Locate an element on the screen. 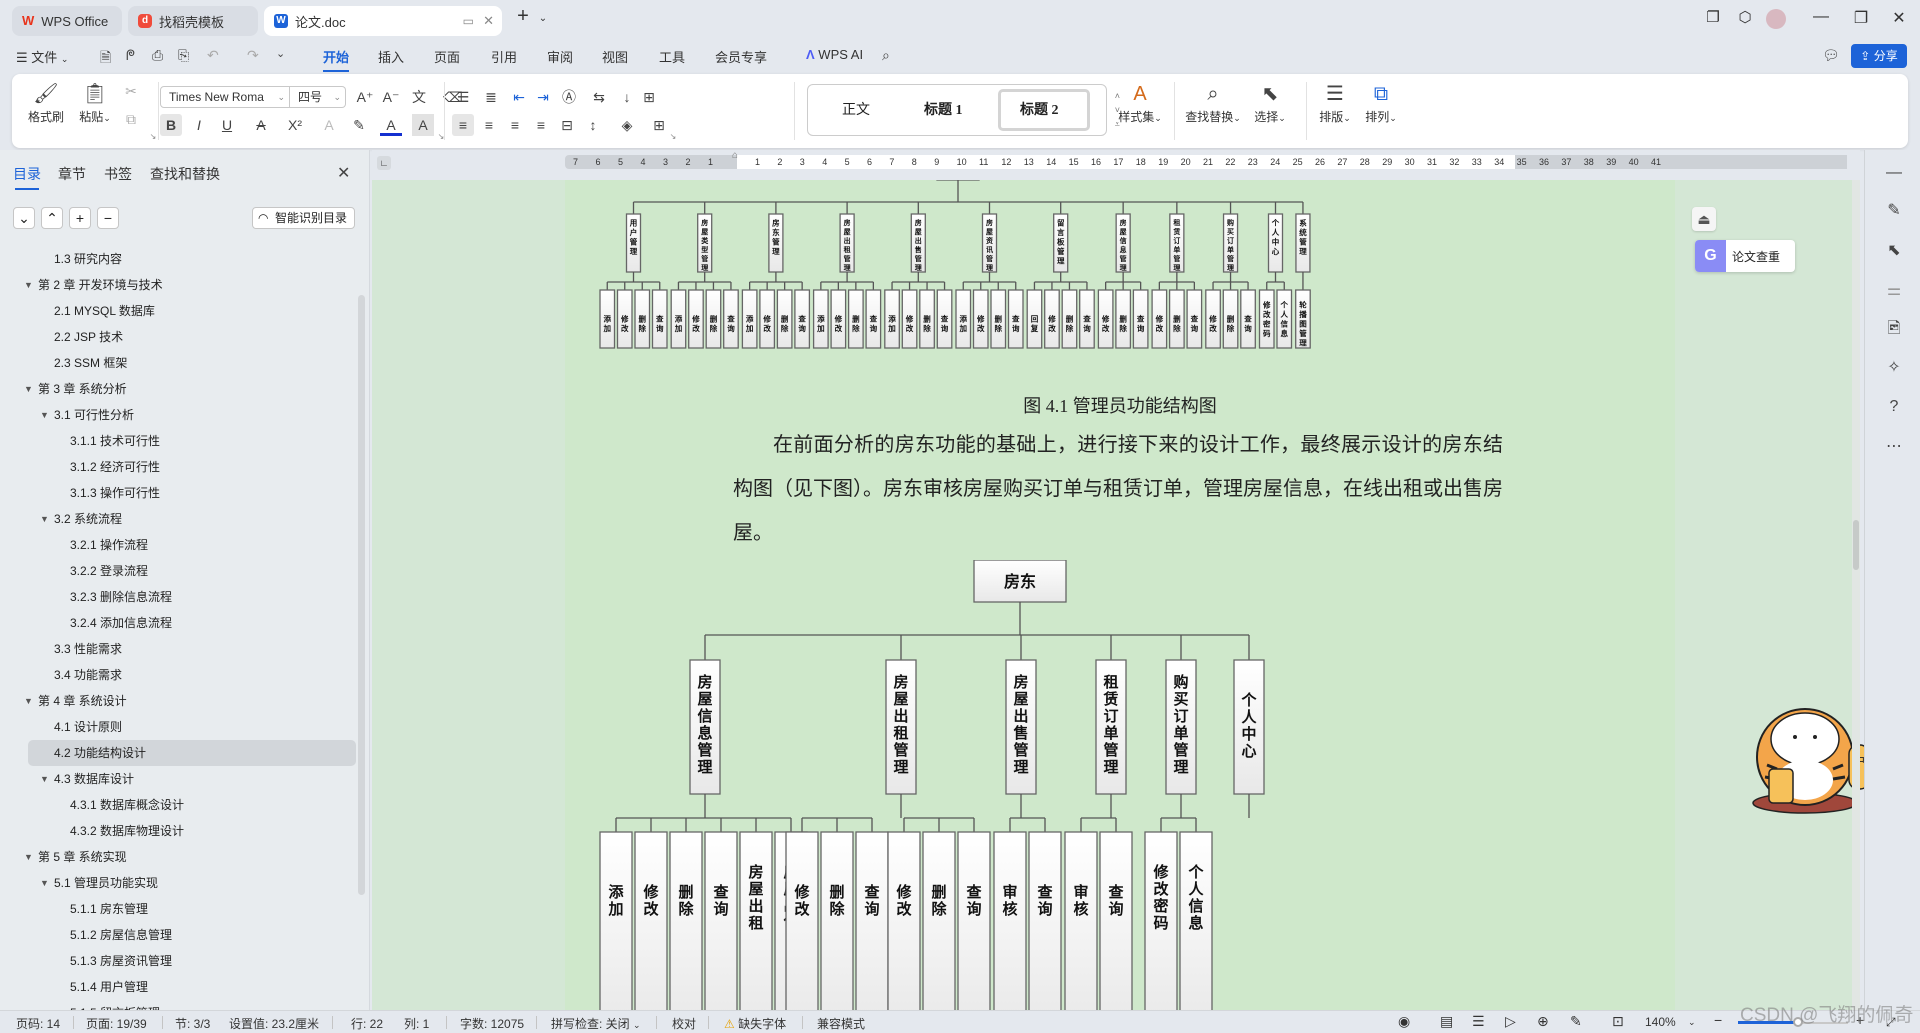  collapse-up-button: ⌃ is located at coordinates (52, 218).